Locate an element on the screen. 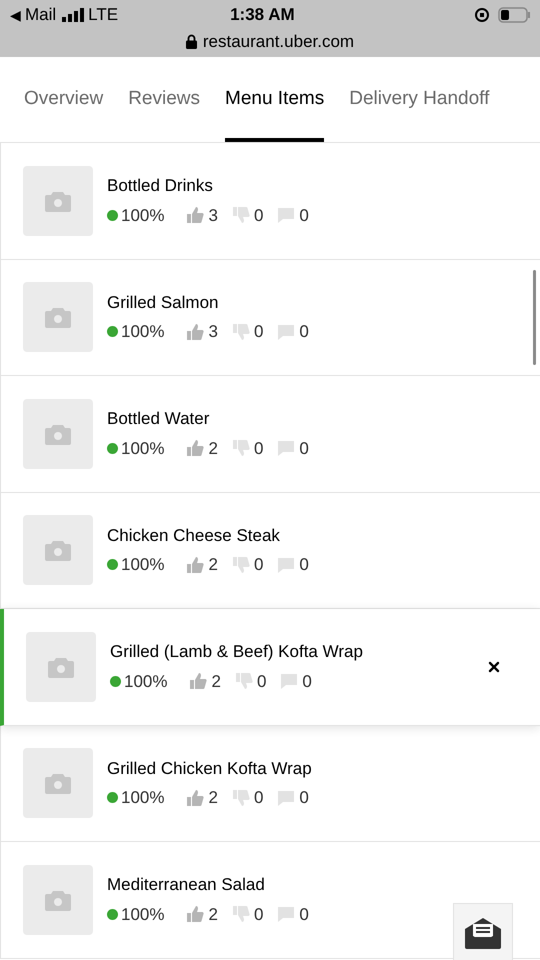 The width and height of the screenshot is (540, 960). item-name: Chicken Cheese Steak is located at coordinates (194, 535).